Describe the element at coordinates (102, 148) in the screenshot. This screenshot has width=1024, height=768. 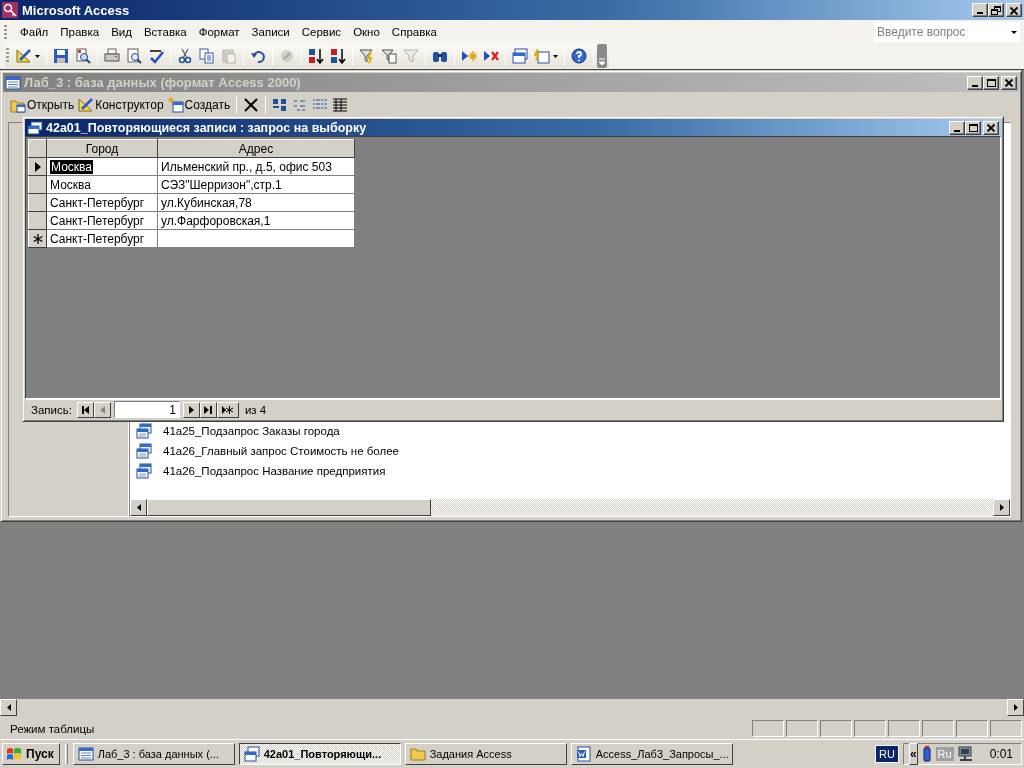
I see `column-header: Город` at that location.